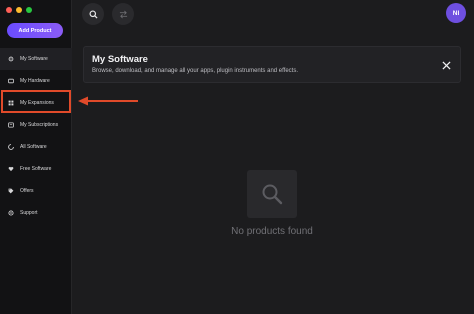 This screenshot has height=314, width=474. I want to click on sidebar-item-label: My Software, so click(34, 59).